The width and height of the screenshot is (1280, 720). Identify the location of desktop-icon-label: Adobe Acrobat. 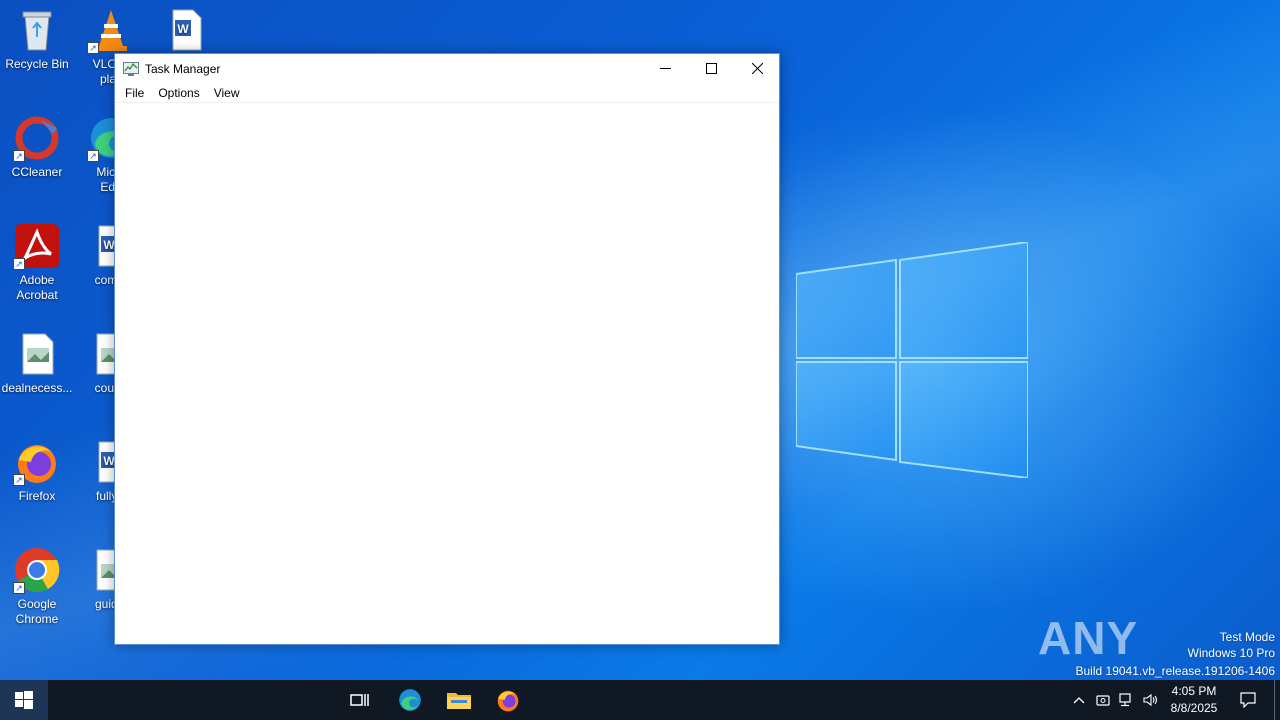
(37, 287).